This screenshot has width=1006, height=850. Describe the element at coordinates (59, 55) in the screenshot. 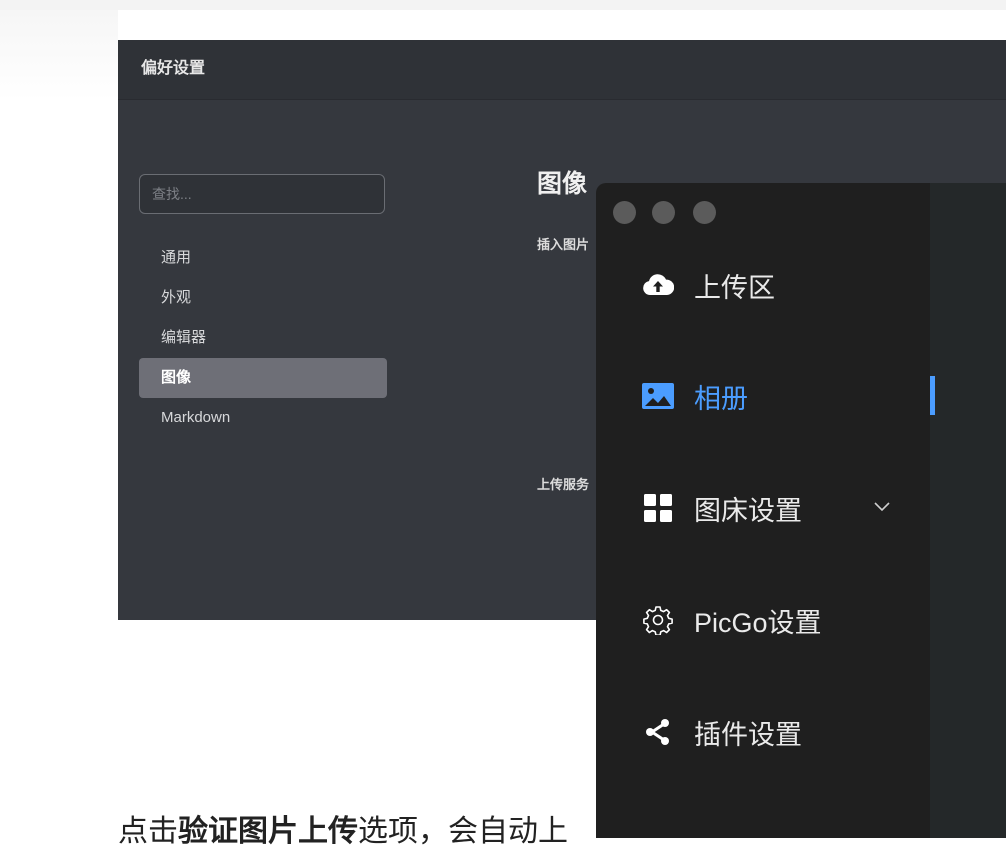

I see `page-top-fade` at that location.